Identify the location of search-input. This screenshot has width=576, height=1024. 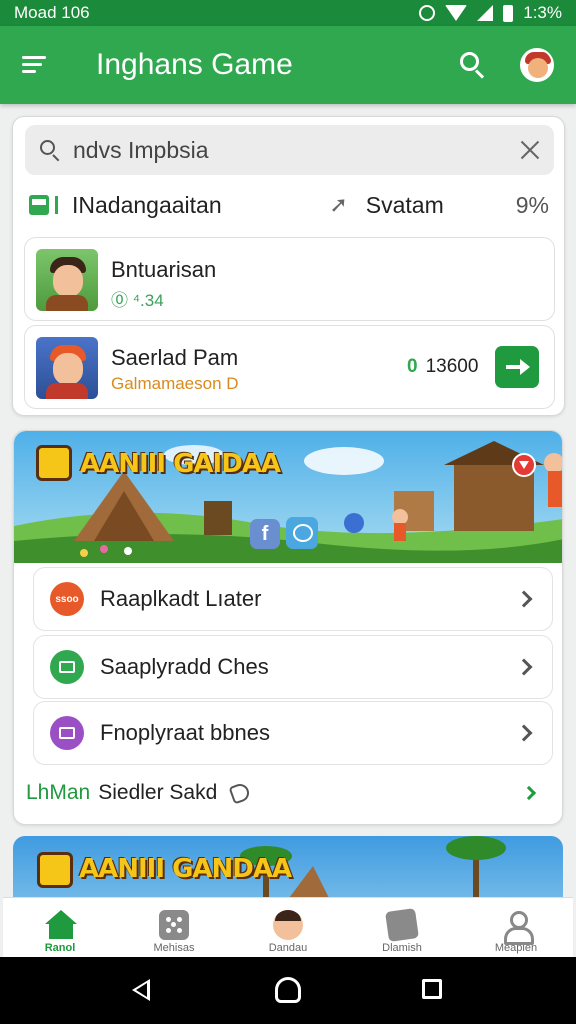
(295, 150).